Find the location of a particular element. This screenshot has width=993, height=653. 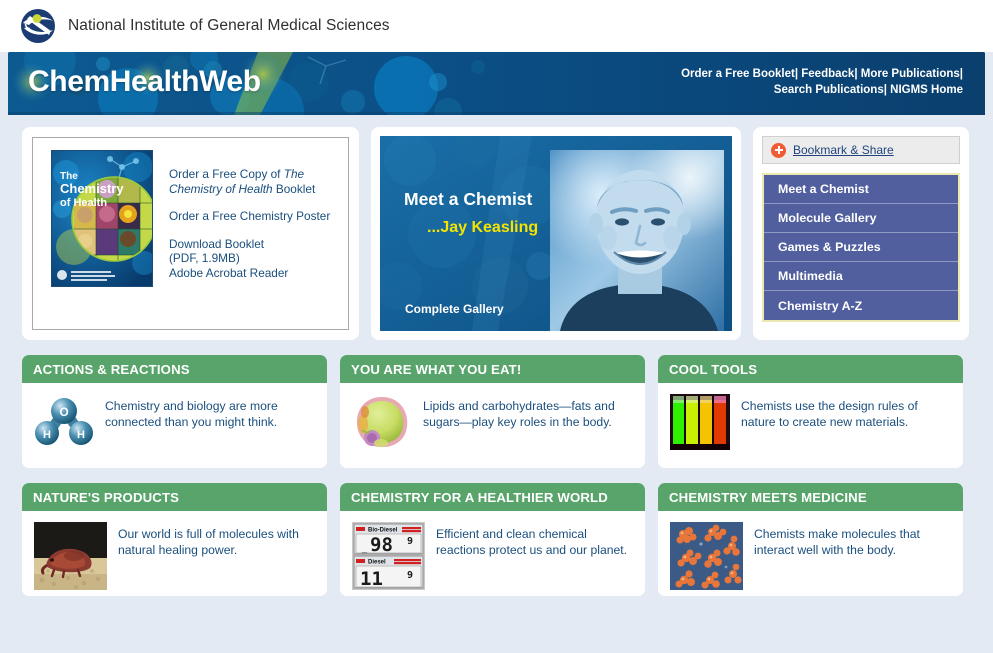

pump-price-top-sup: 9 is located at coordinates (410, 541).